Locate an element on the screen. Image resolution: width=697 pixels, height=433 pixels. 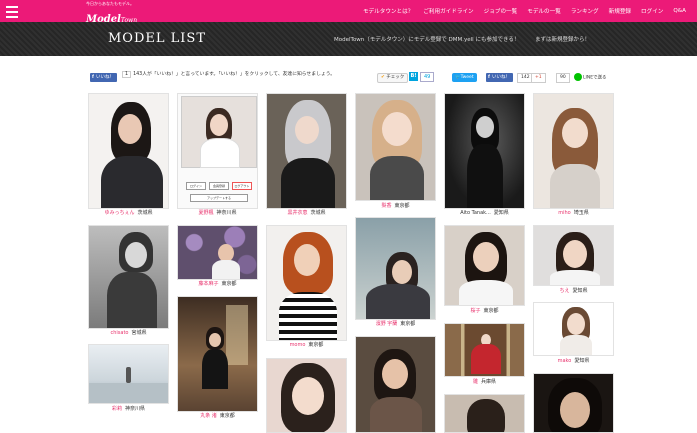
model-photo: ログイン 会員登録 ログアウト アップデートする is located at coordinates (217, 151).